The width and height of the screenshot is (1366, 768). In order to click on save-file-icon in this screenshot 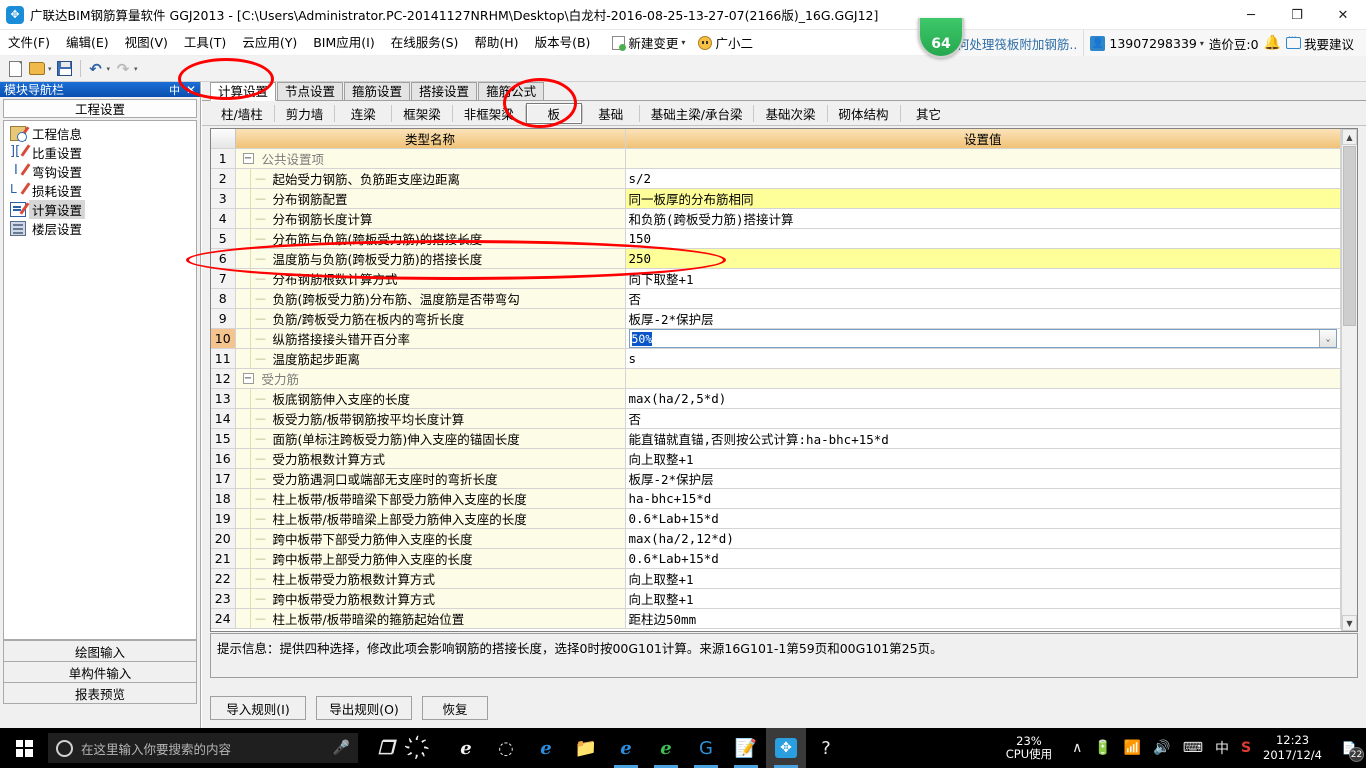, I will do `click(65, 69)`.